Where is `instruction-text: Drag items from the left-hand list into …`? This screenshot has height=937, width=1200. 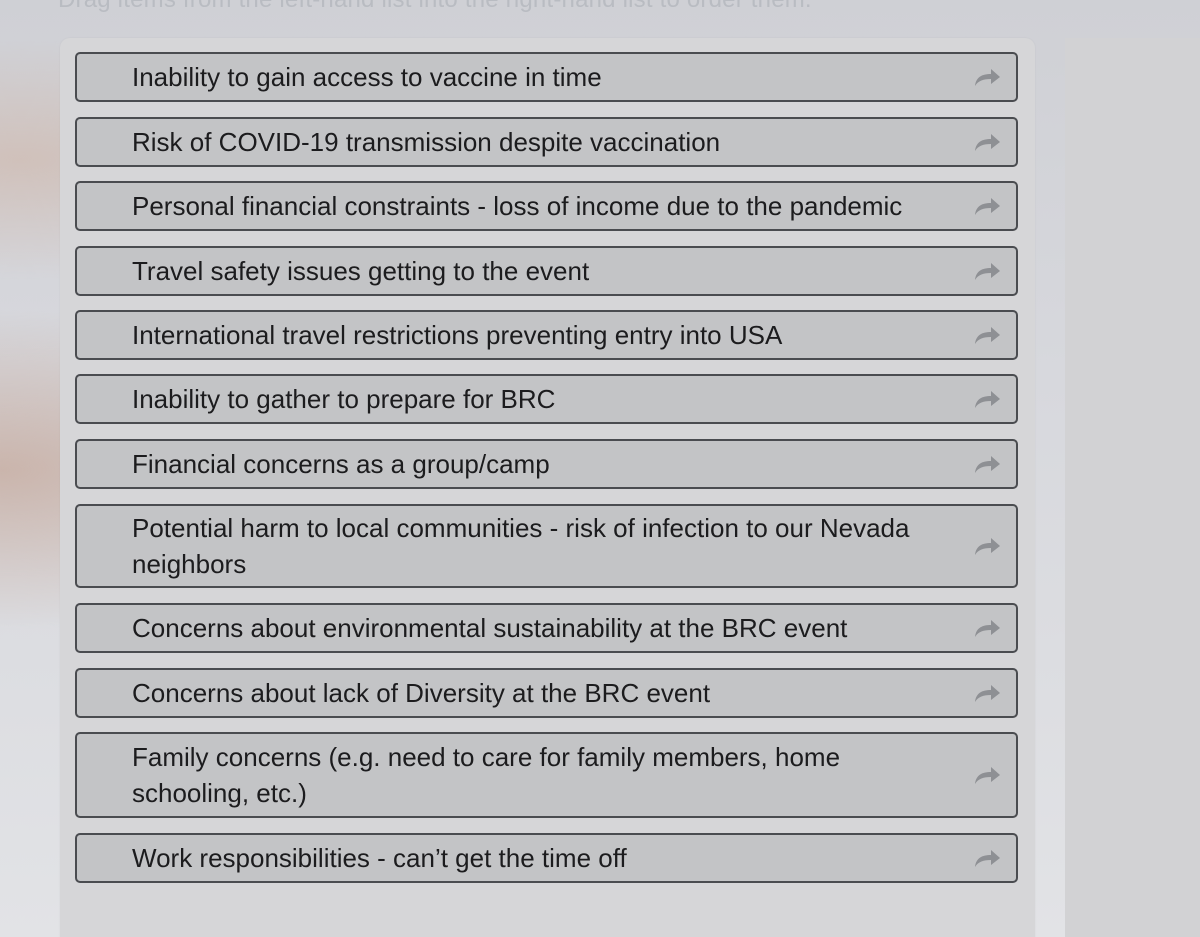 instruction-text: Drag items from the left-hand list into … is located at coordinates (435, 7).